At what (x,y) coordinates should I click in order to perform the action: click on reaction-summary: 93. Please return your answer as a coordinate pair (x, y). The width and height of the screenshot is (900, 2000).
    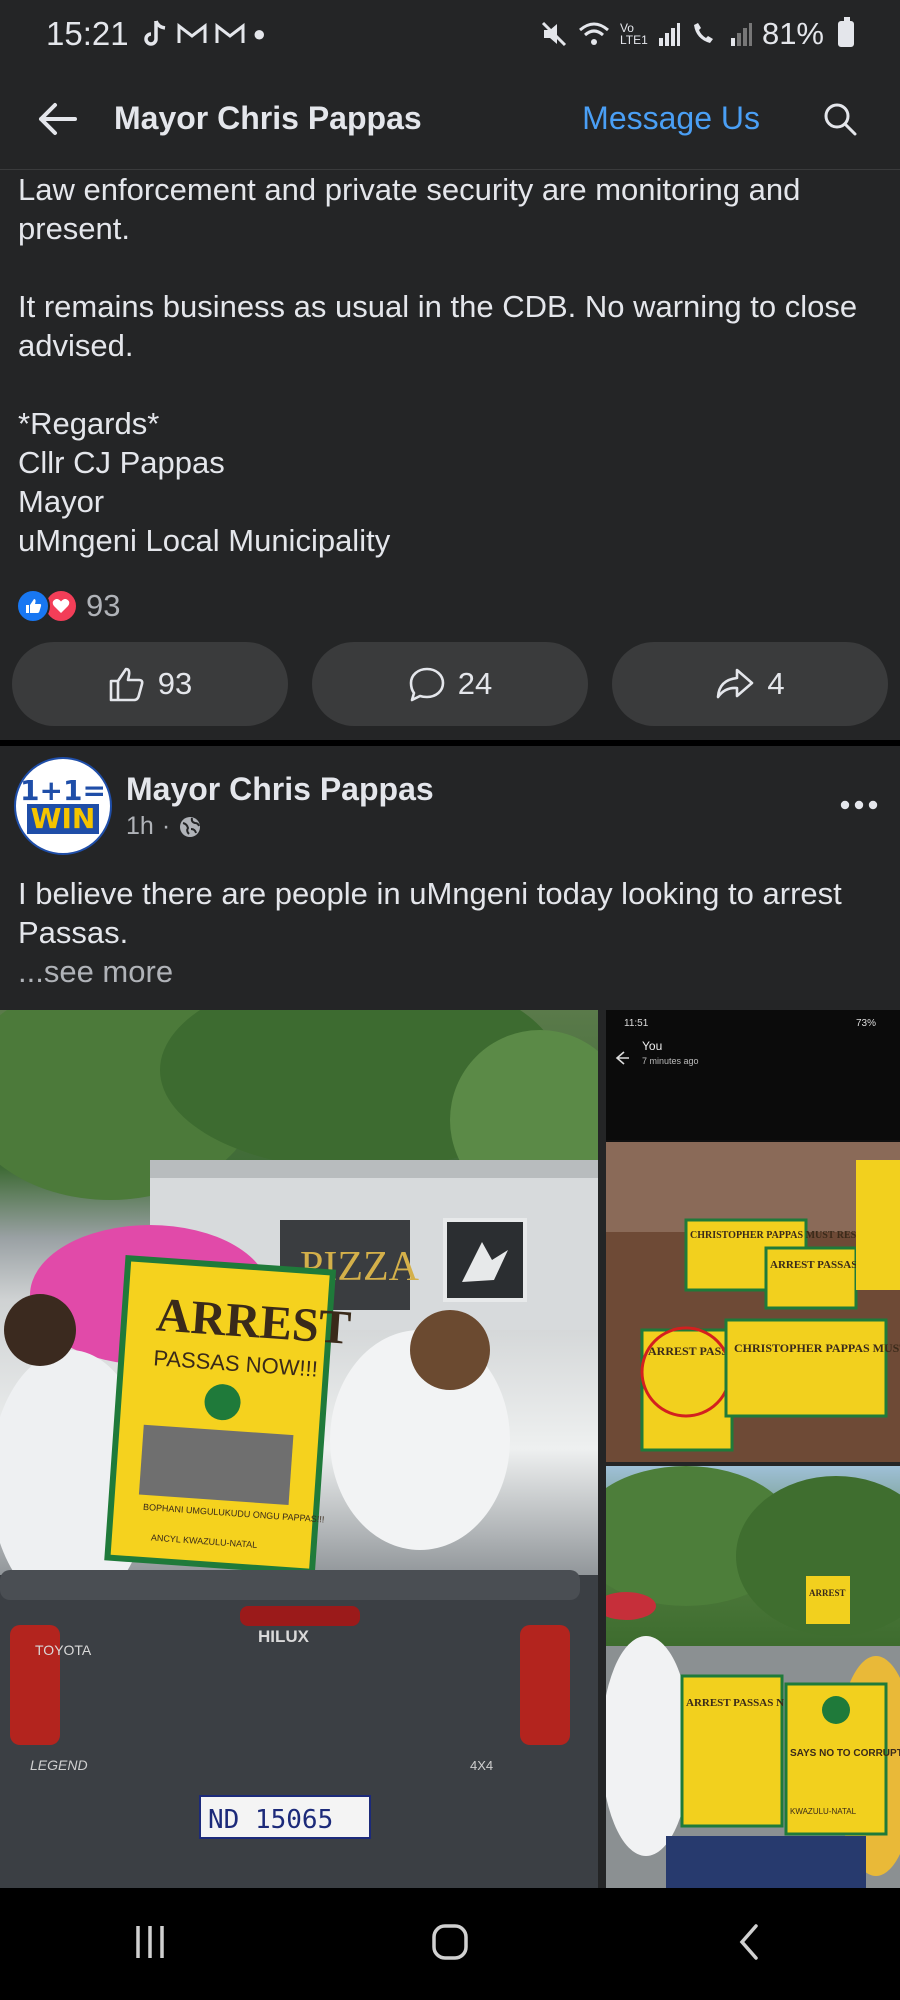
    Looking at the image, I should click on (68, 606).